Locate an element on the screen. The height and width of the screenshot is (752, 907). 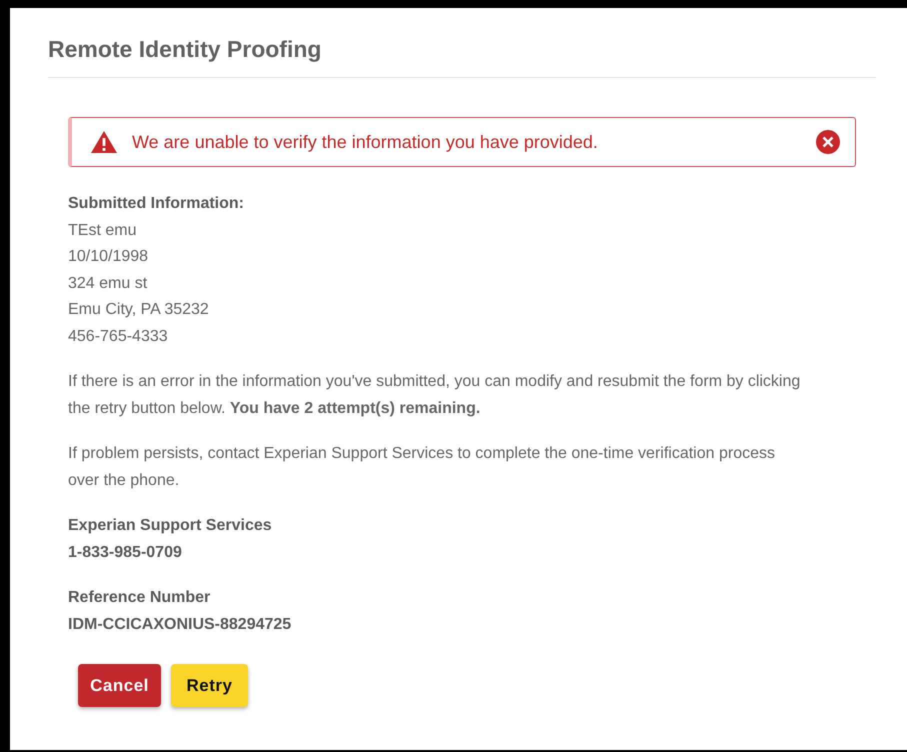
submitted-line: Emu City, PA 35232 is located at coordinates (139, 310).